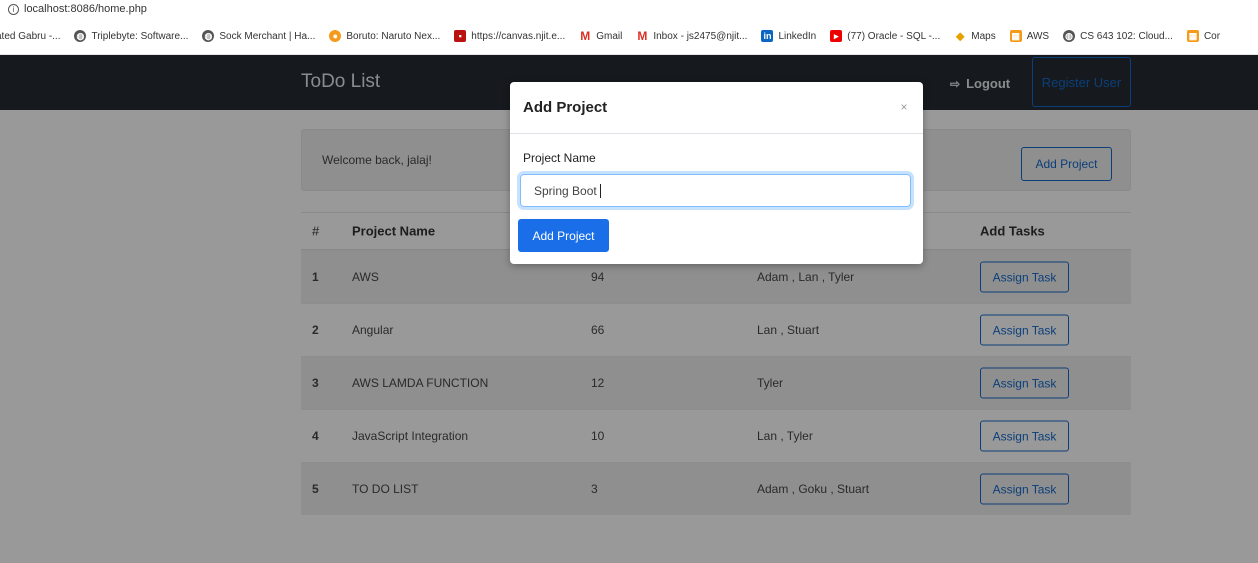  I want to click on maps-icon: ⬥, so click(960, 35).